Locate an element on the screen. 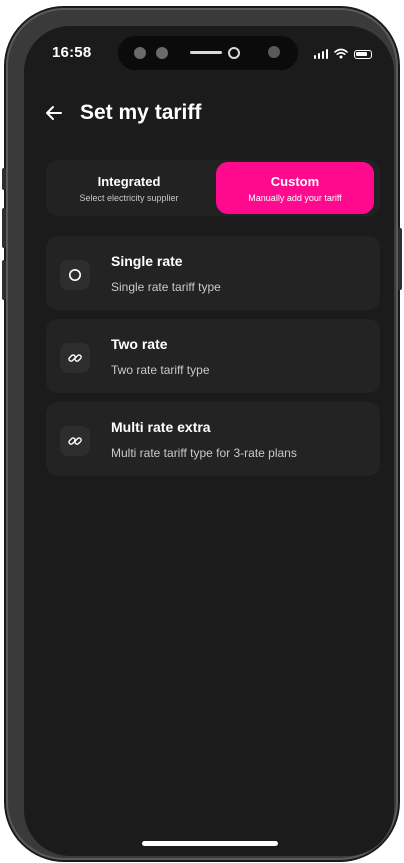 This screenshot has height=863, width=404. tab-custom: Custom Manually add your tariff is located at coordinates (295, 188).